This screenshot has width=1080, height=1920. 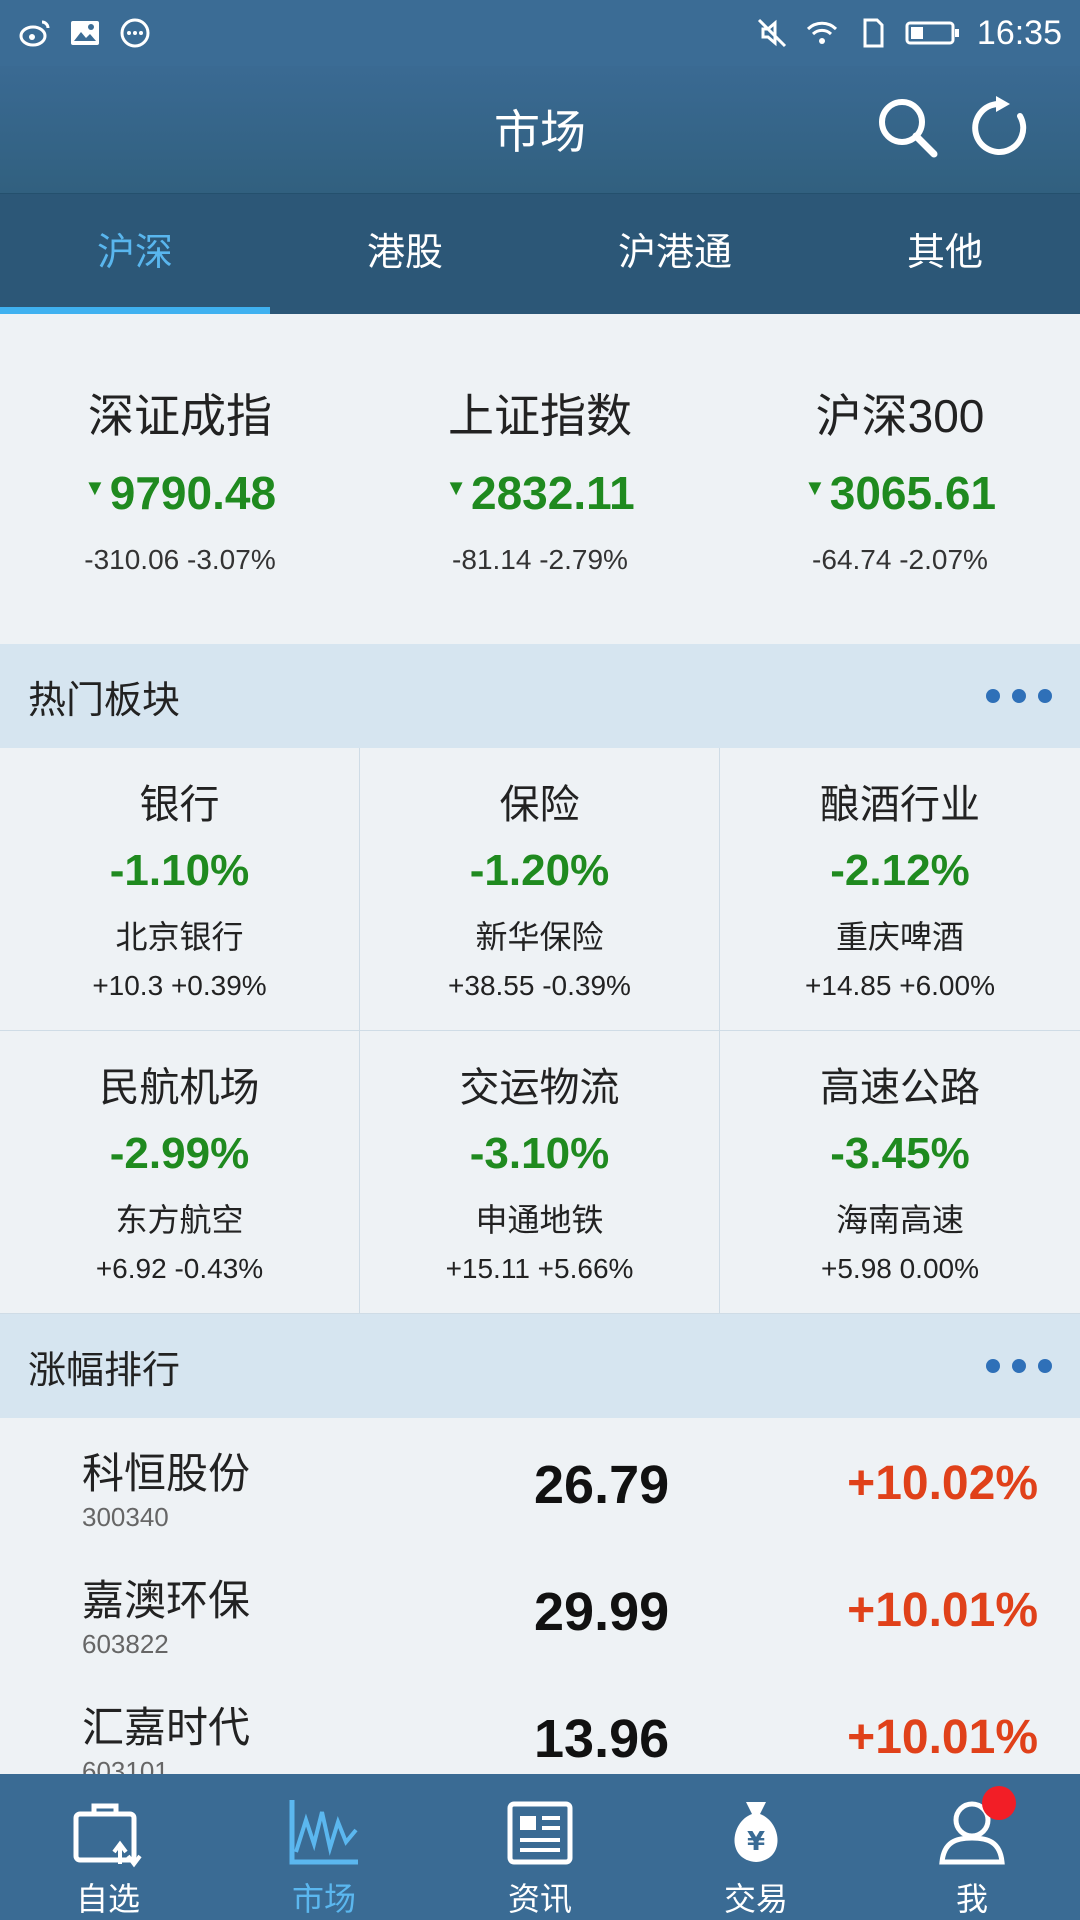 I want to click on index-value-row: ▼3065.61, so click(x=900, y=493).